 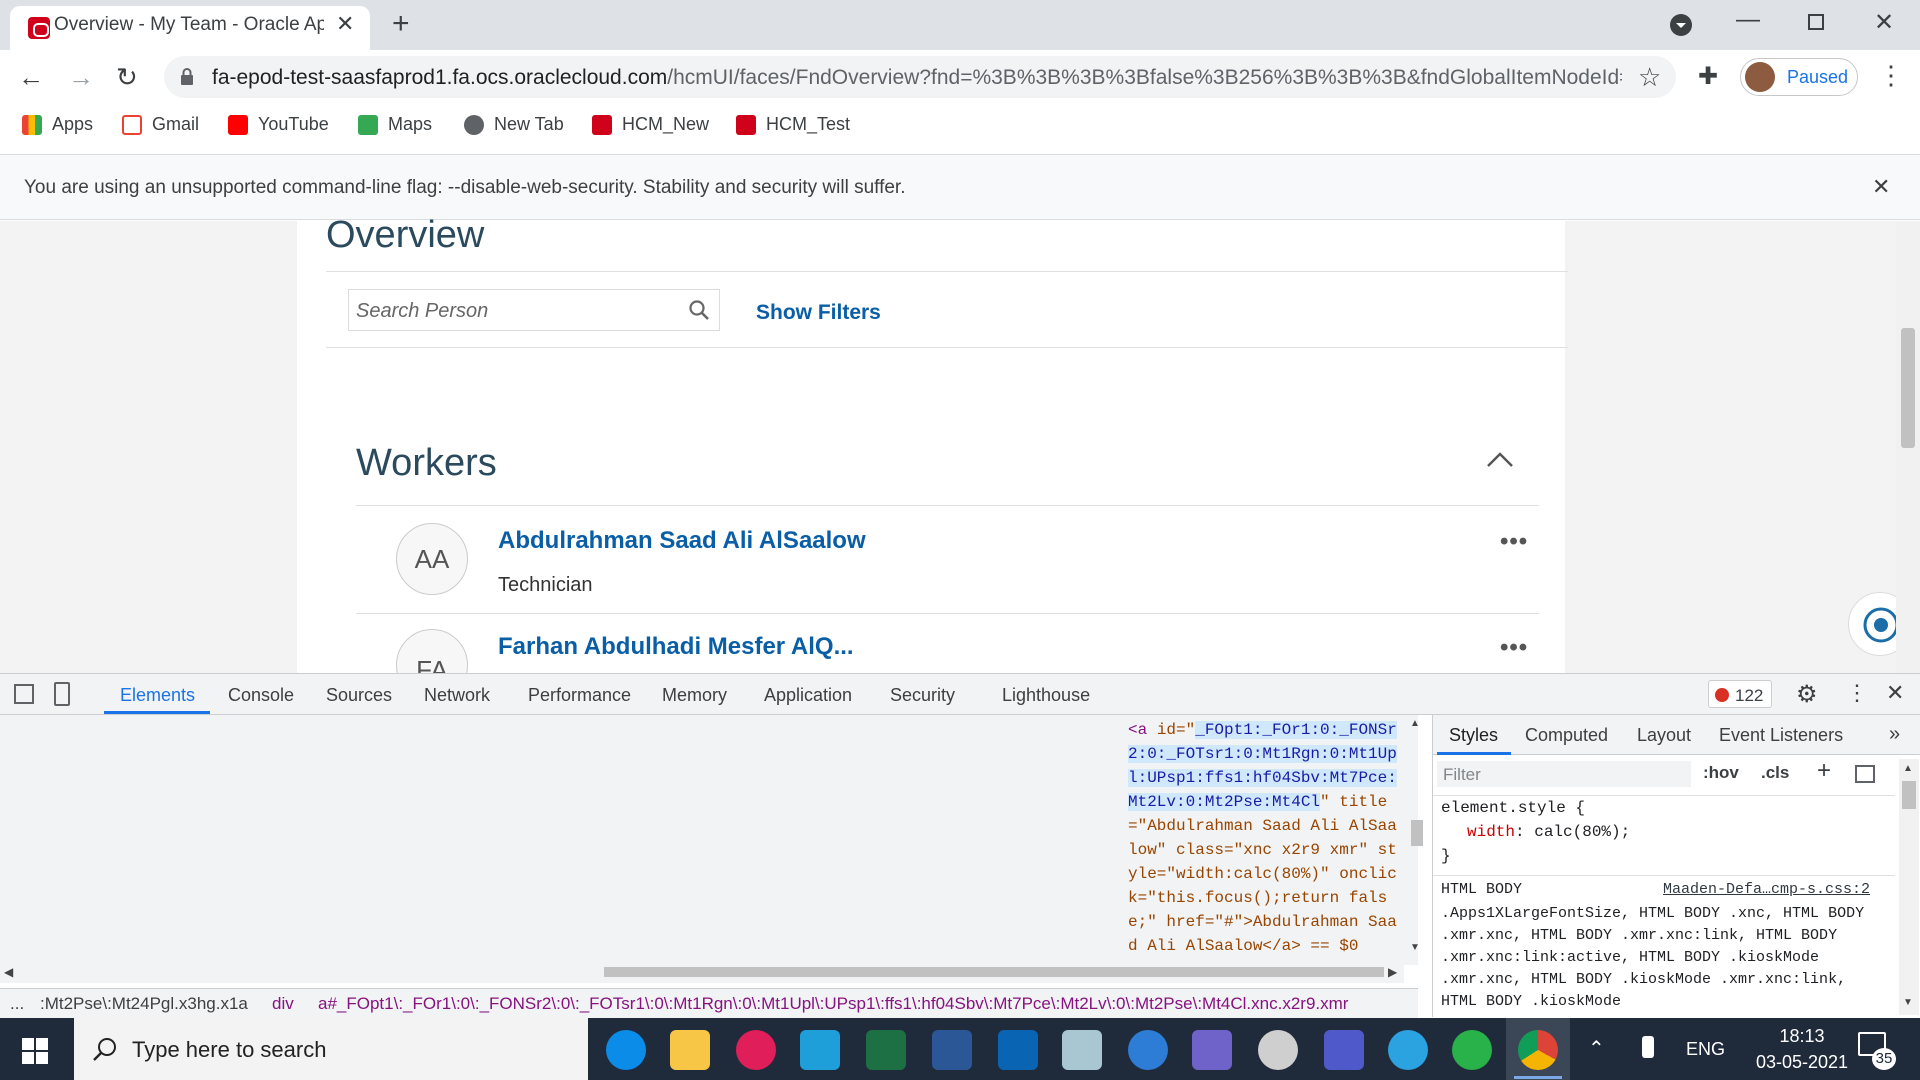 I want to click on minimize-icon: —, so click(x=1748, y=20).